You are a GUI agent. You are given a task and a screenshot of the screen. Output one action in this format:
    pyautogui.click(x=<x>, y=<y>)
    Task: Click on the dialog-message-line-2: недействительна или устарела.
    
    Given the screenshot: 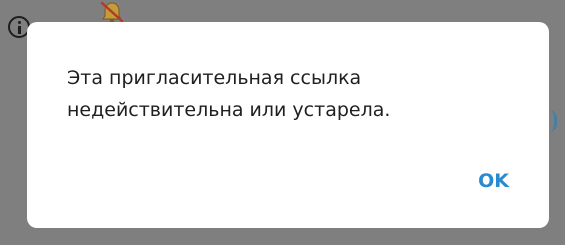 What is the action you would take?
    pyautogui.click(x=229, y=110)
    